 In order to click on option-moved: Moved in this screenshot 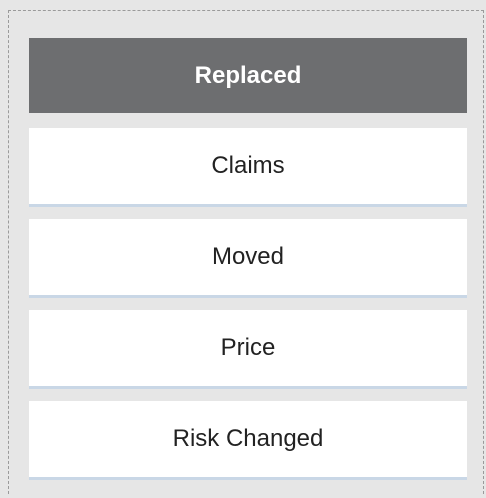, I will do `click(248, 258)`.